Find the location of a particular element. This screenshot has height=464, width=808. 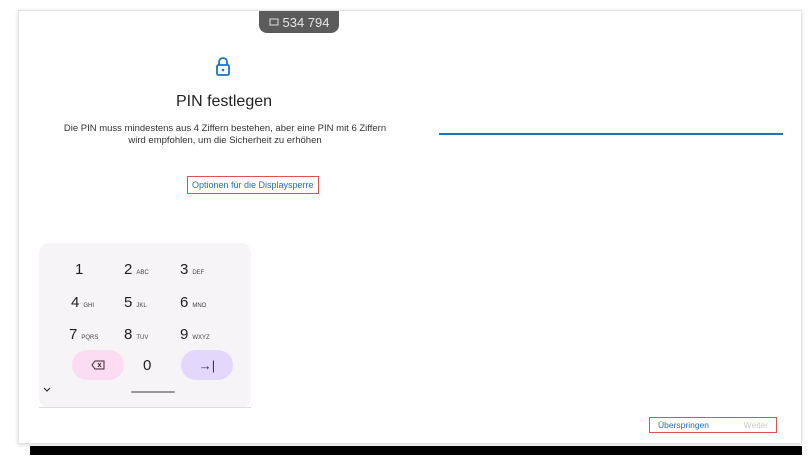

key-1: 1 is located at coordinates (81, 269).